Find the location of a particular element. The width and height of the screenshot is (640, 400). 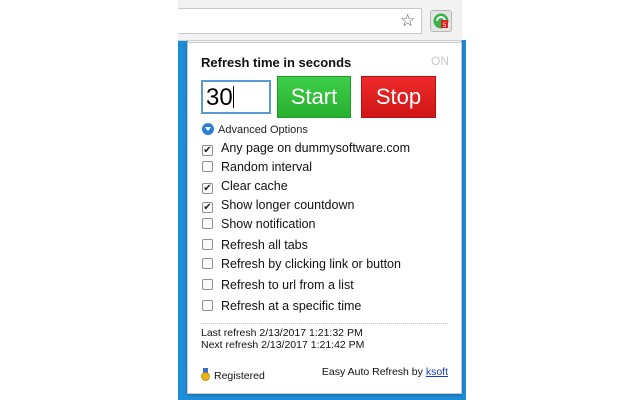

option-refresh-by-click: Refresh by clicking link or button is located at coordinates (301, 265).